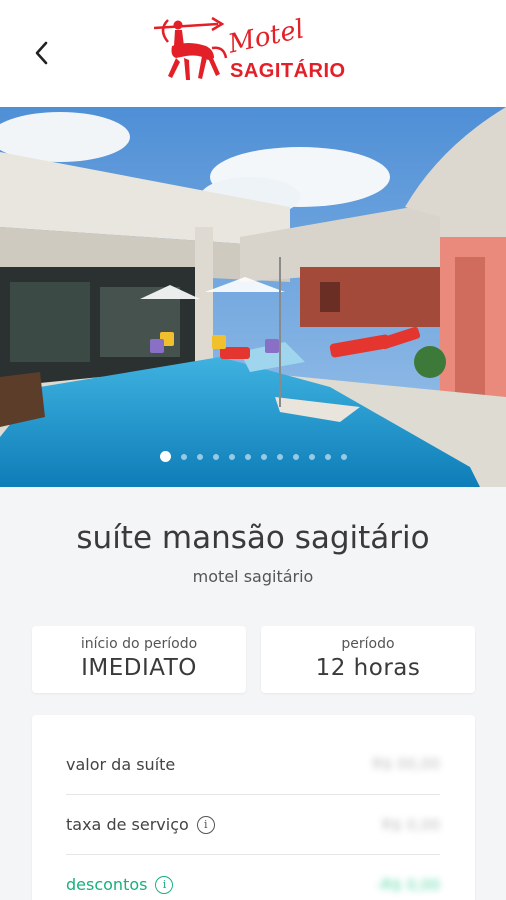 The image size is (506, 900). What do you see at coordinates (368, 668) in the screenshot?
I see `period-duration-value: 12 horas` at bounding box center [368, 668].